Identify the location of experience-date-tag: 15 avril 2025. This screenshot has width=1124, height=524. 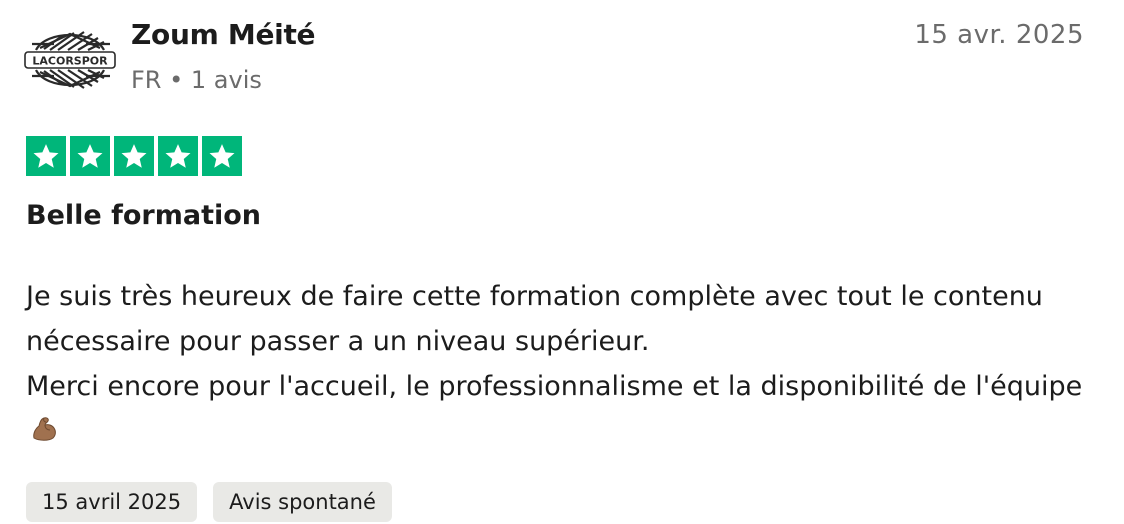
(112, 502).